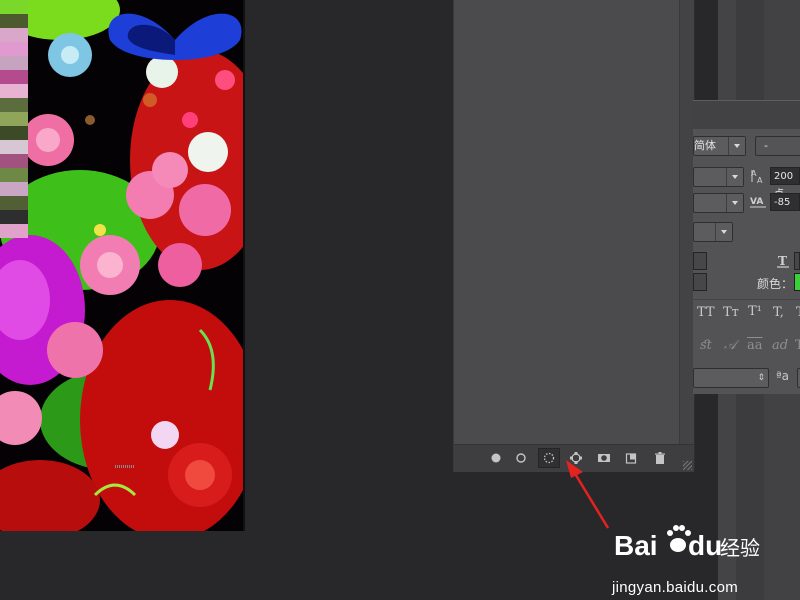 The height and width of the screenshot is (600, 800). I want to click on svg-text: du, so click(705, 545).